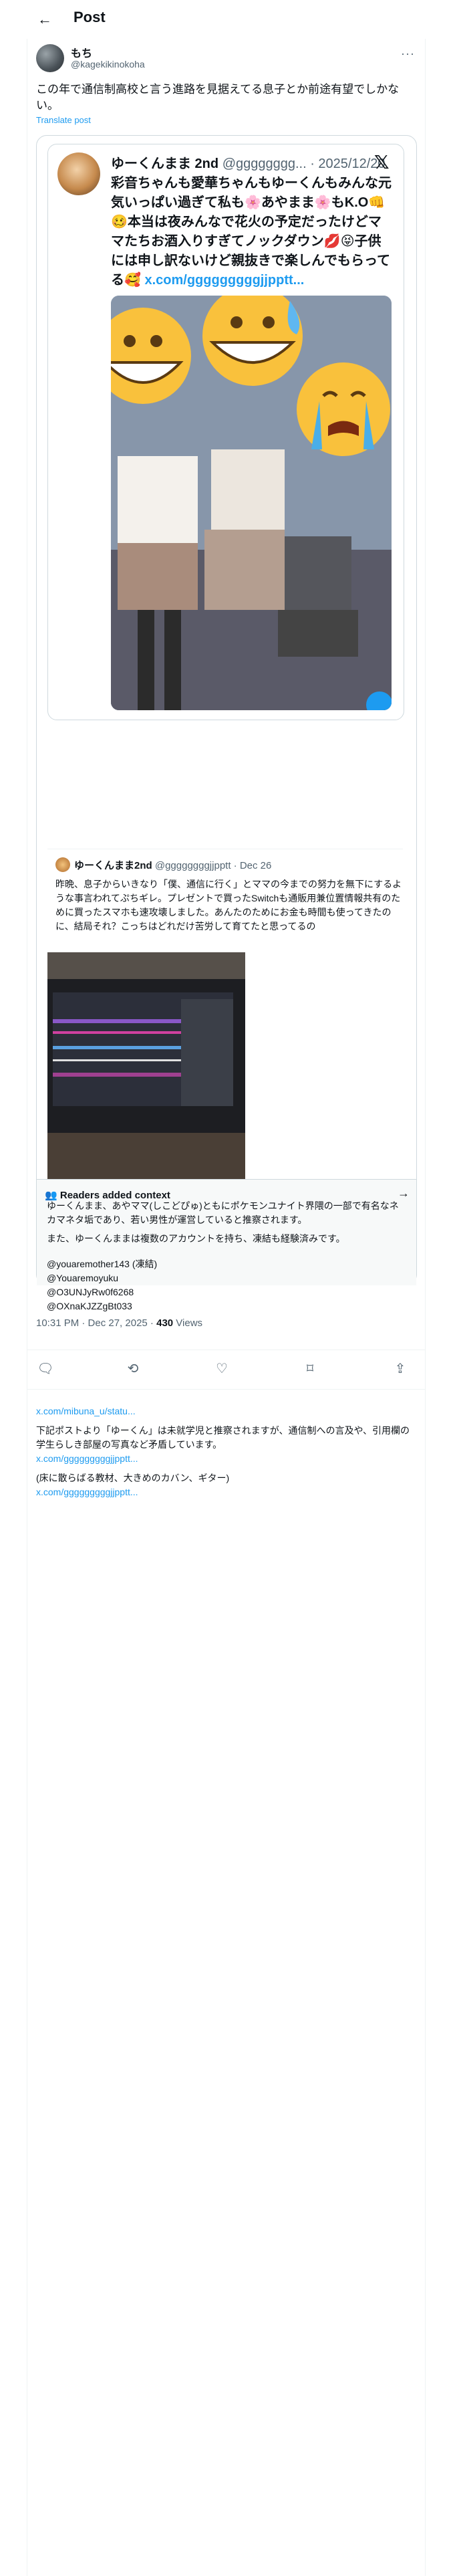  I want to click on repost-icon: ⟲, so click(133, 1369).